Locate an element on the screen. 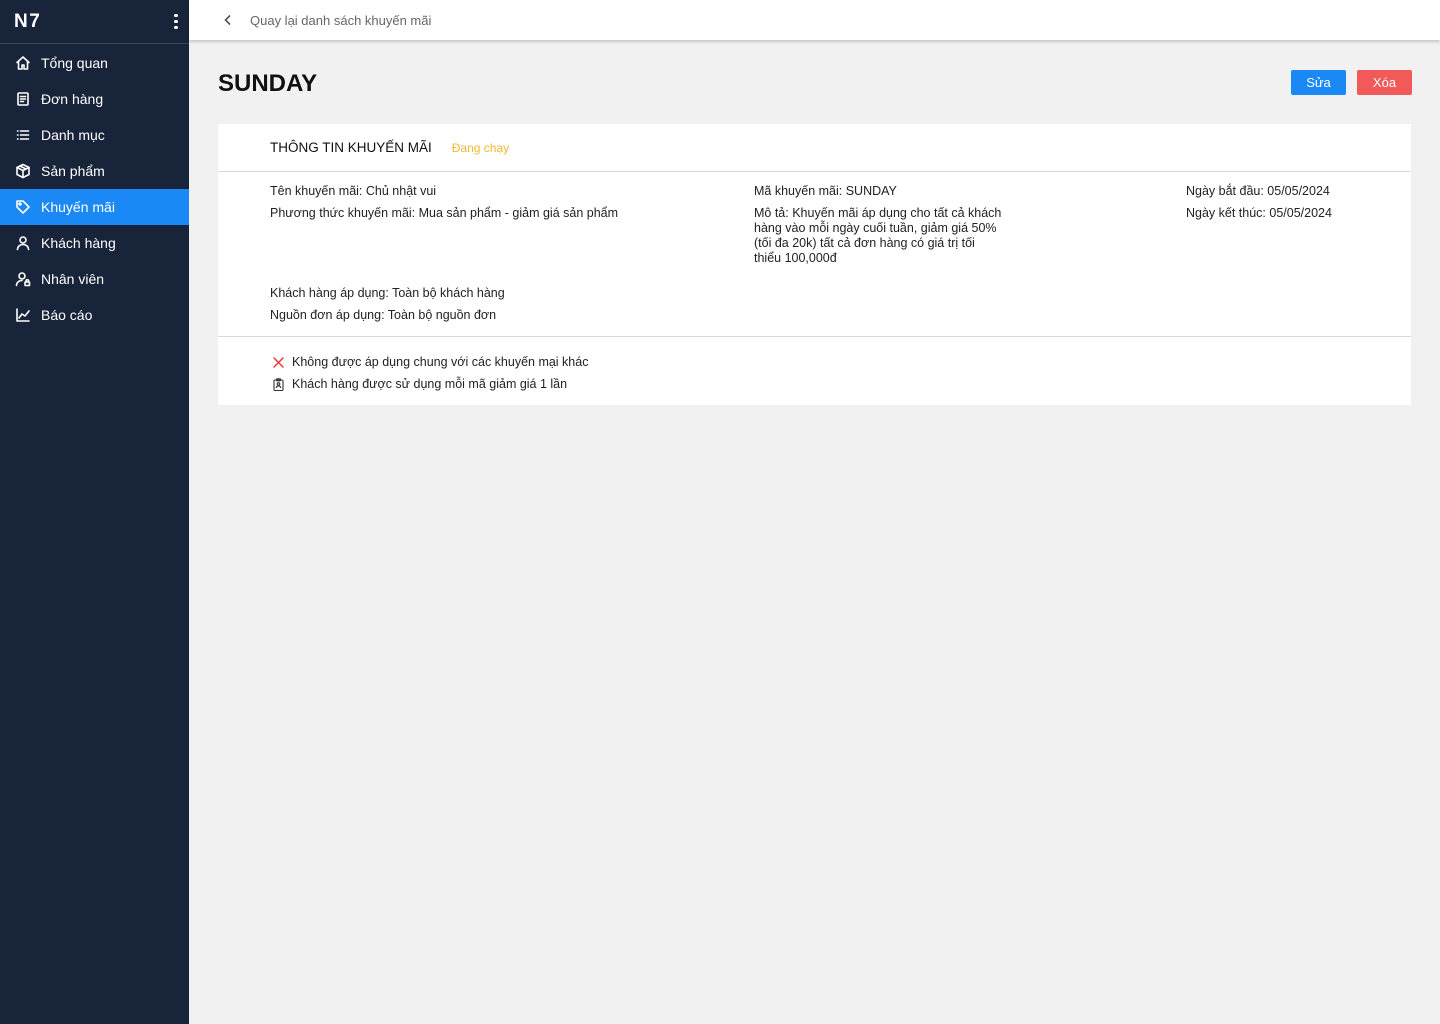  chart-icon is located at coordinates (23, 315).